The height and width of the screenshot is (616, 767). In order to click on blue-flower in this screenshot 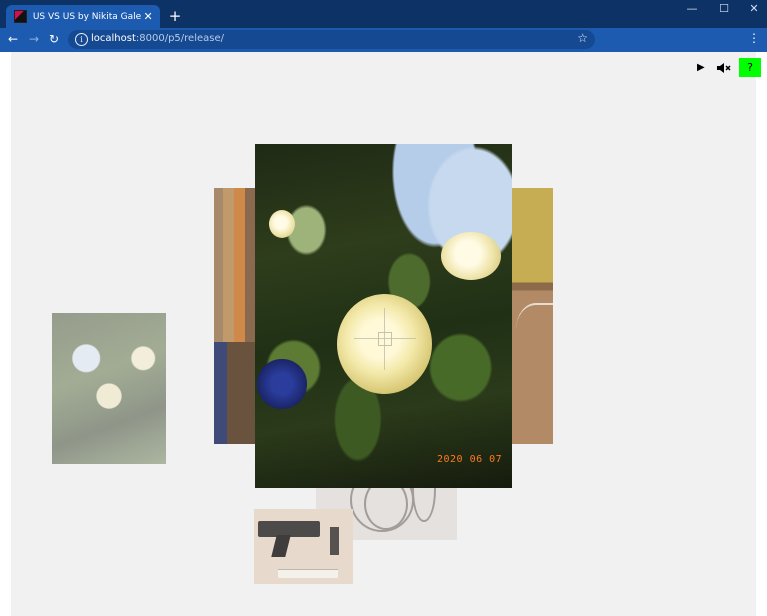, I will do `click(282, 384)`.